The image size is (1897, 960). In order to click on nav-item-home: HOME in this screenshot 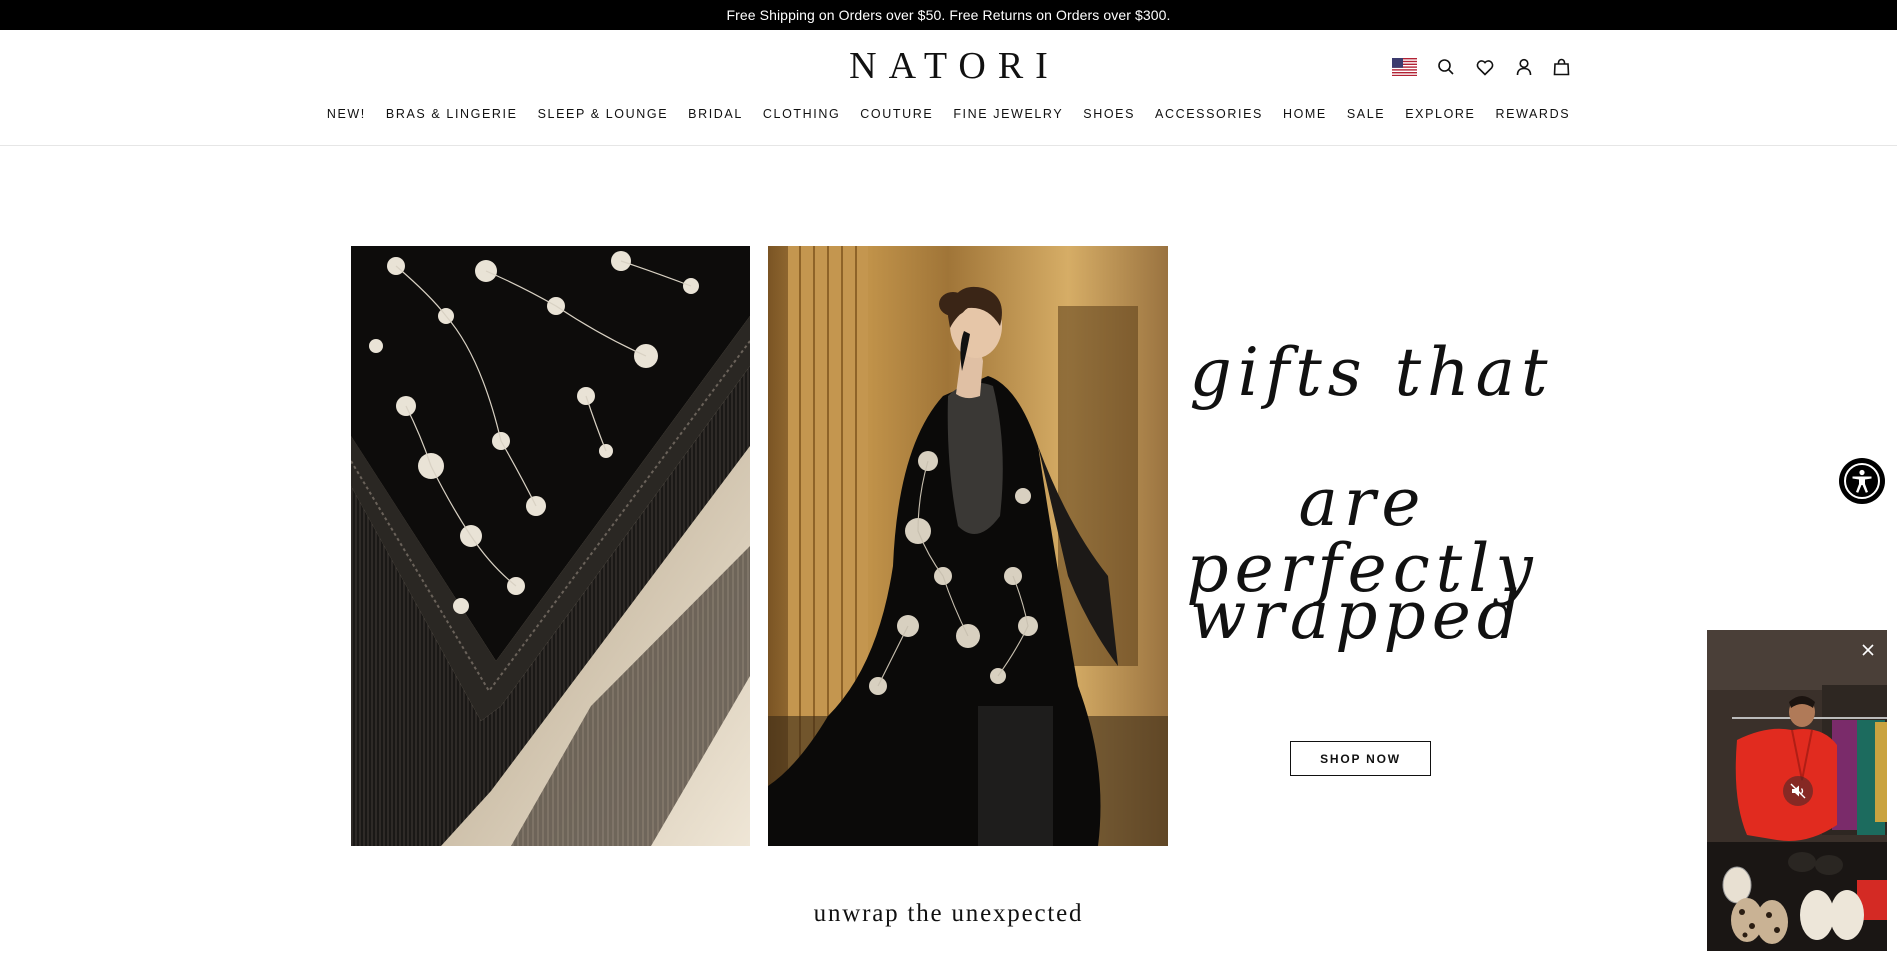, I will do `click(1305, 114)`.